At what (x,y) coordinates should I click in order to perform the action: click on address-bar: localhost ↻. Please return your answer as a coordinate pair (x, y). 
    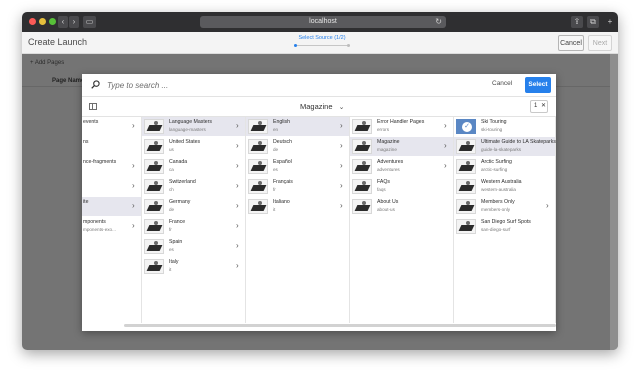
    Looking at the image, I should click on (323, 22).